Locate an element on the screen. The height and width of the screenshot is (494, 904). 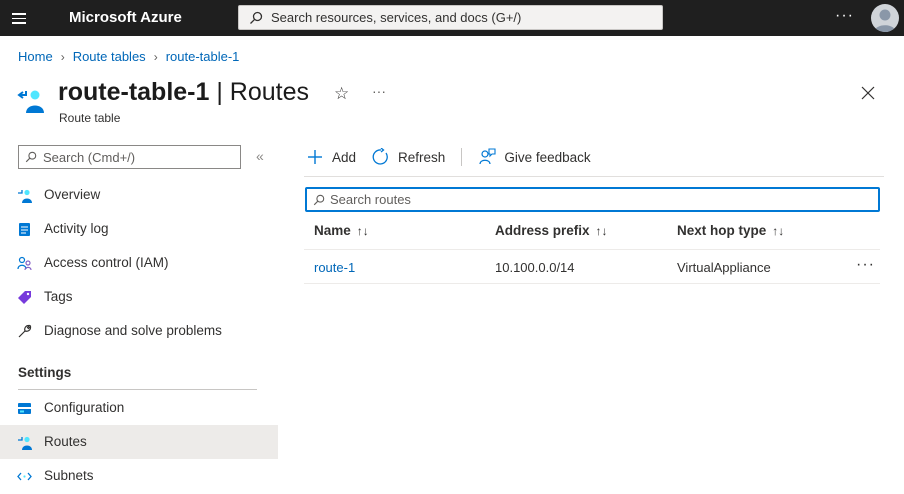
give-feedback-label: Give feedback is located at coordinates (547, 157).